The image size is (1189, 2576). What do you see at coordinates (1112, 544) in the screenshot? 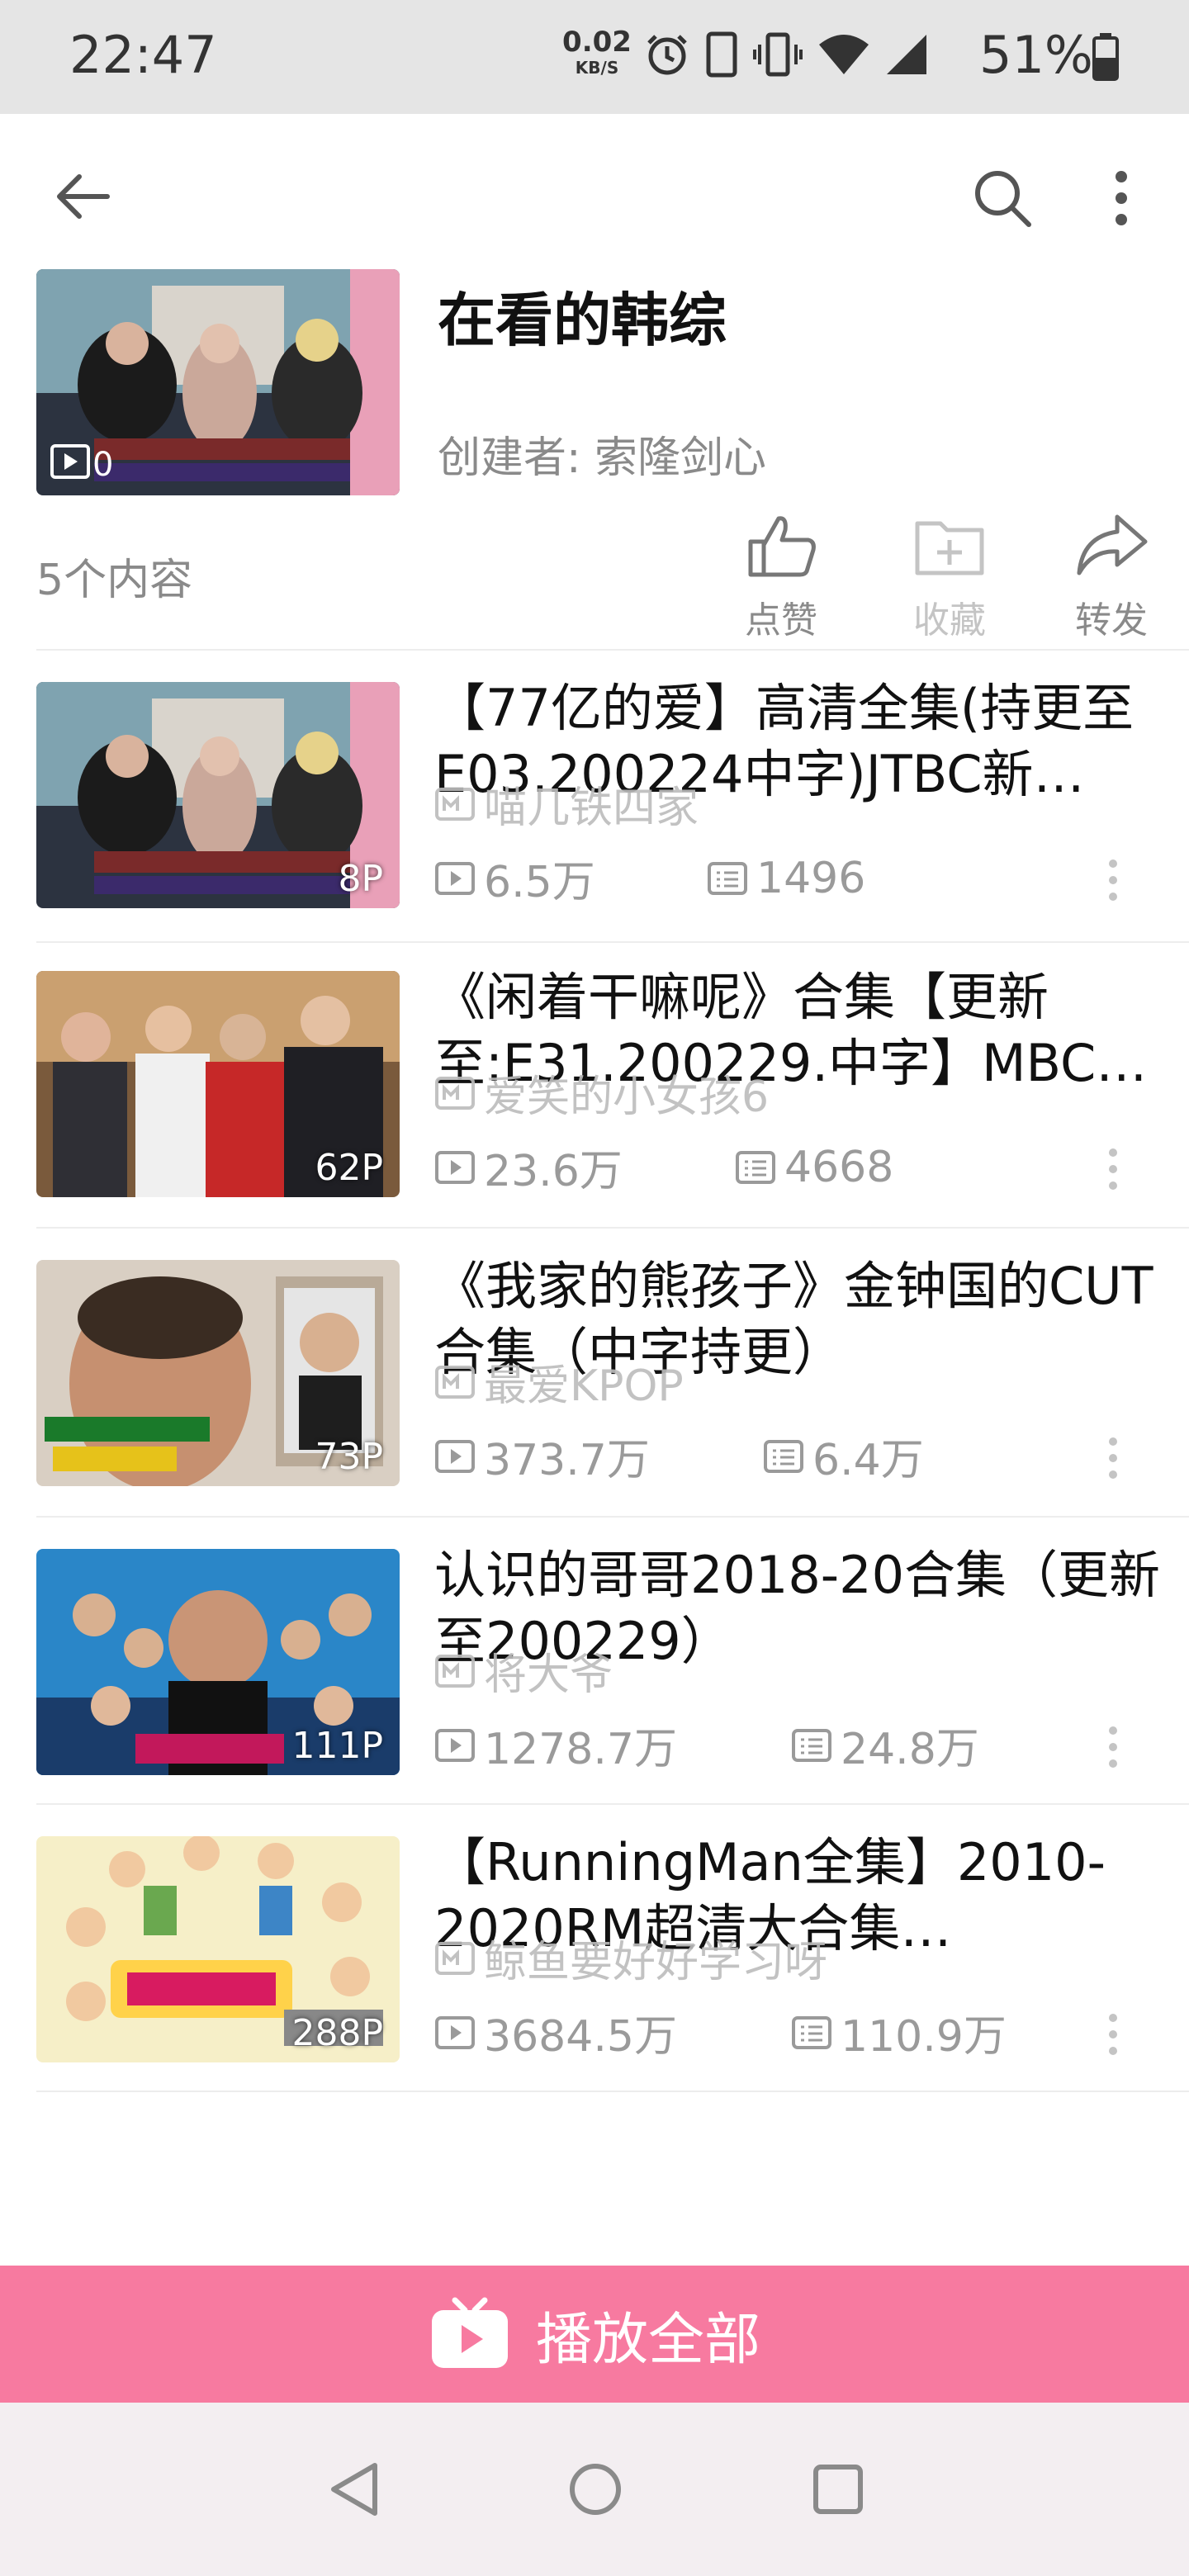
I see `share-arrow-icon` at bounding box center [1112, 544].